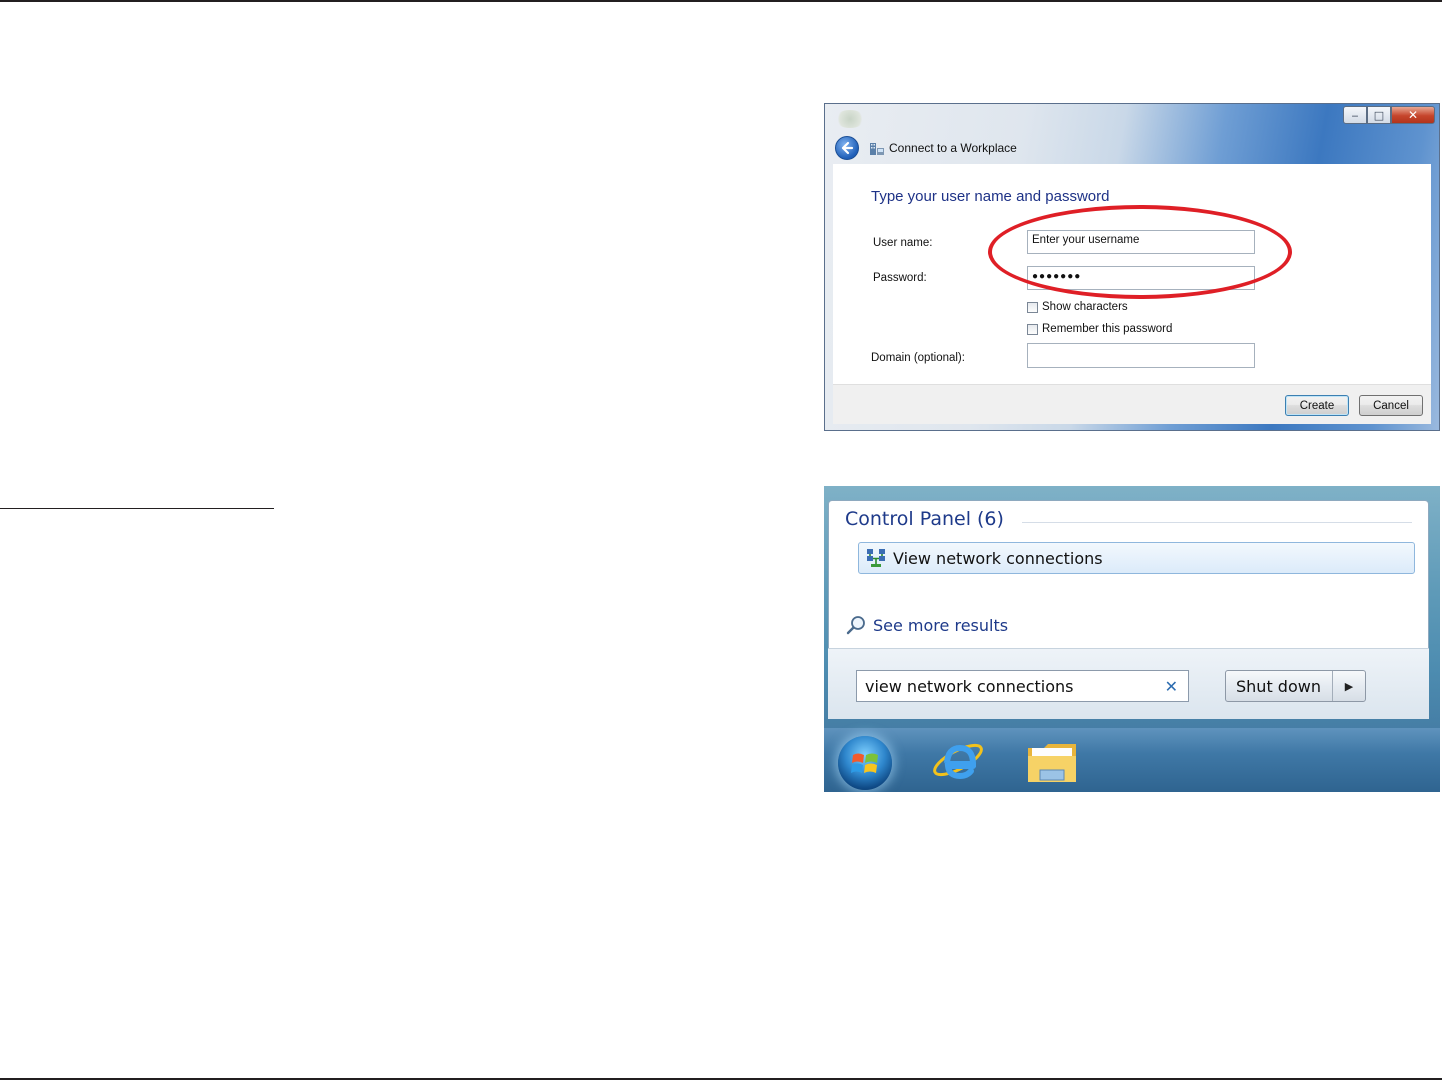  I want to click on internet-explorer-icon, so click(958, 761).